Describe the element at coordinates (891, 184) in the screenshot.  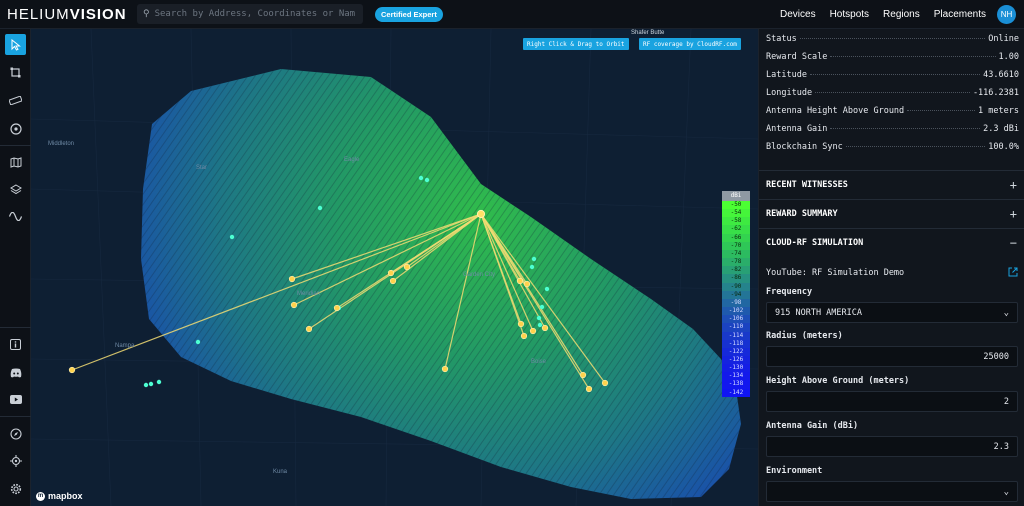
I see `recent-witnesses-section: RECENT WITNESSES +` at that location.